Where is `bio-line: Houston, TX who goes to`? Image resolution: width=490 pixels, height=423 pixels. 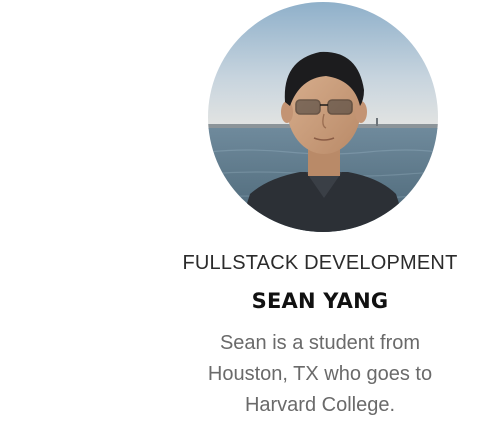 bio-line: Houston, TX who goes to is located at coordinates (320, 374).